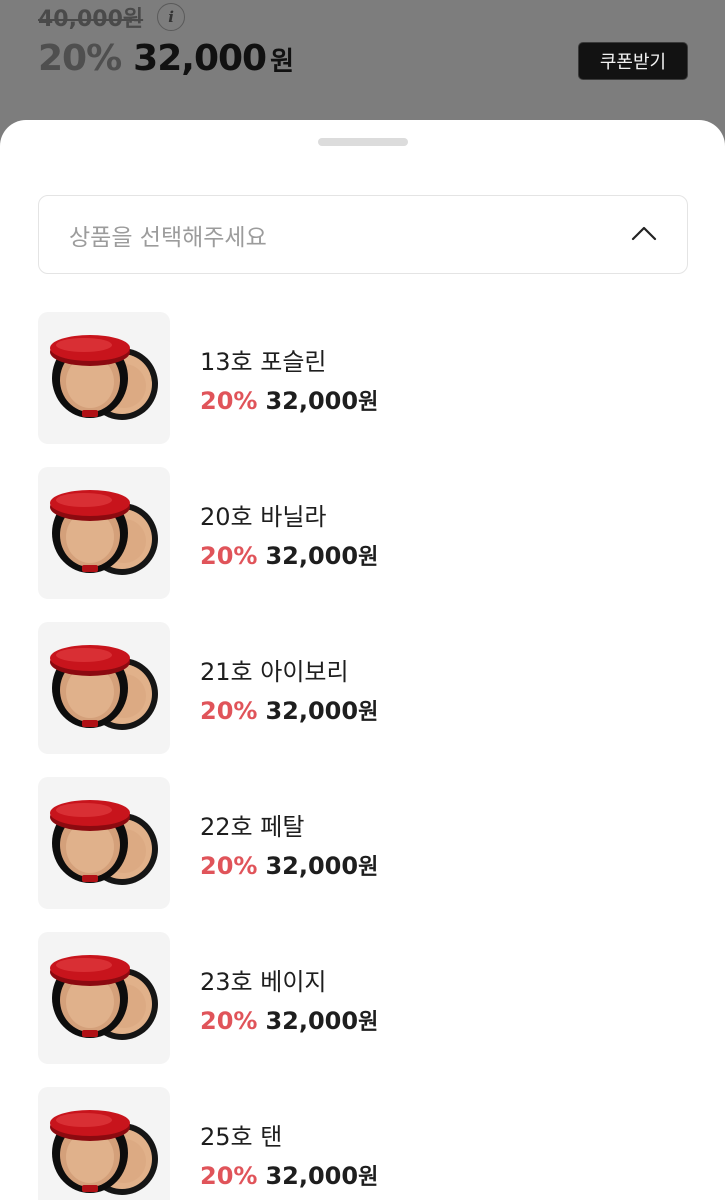 This screenshot has width=725, height=1200. Describe the element at coordinates (263, 982) in the screenshot. I see `option-name: 23호 베이지` at that location.